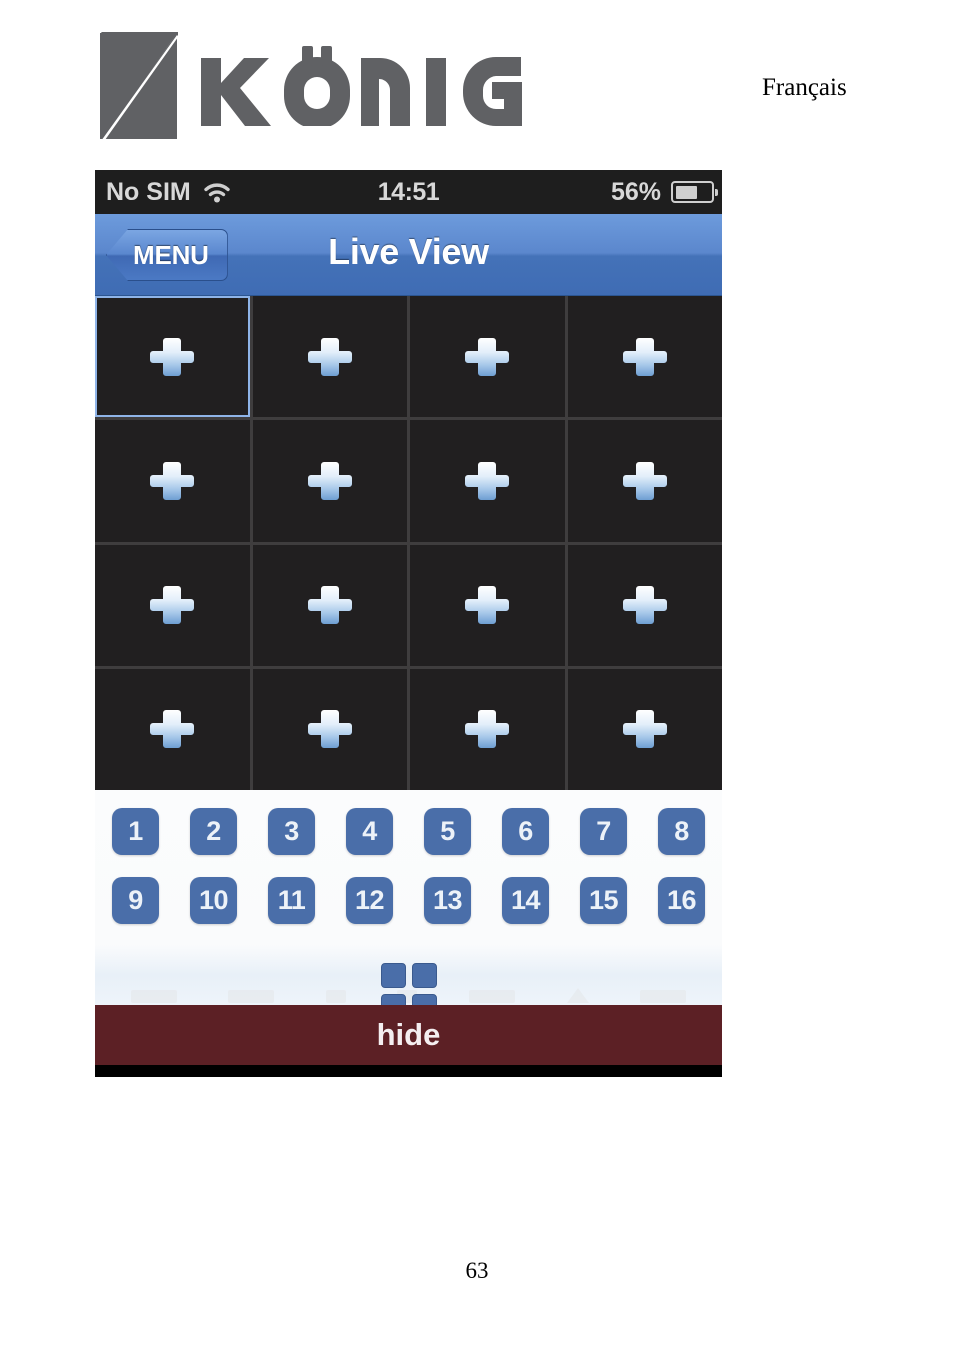 The image size is (954, 1352). What do you see at coordinates (525, 900) in the screenshot?
I see `channel-button-14: 14` at bounding box center [525, 900].